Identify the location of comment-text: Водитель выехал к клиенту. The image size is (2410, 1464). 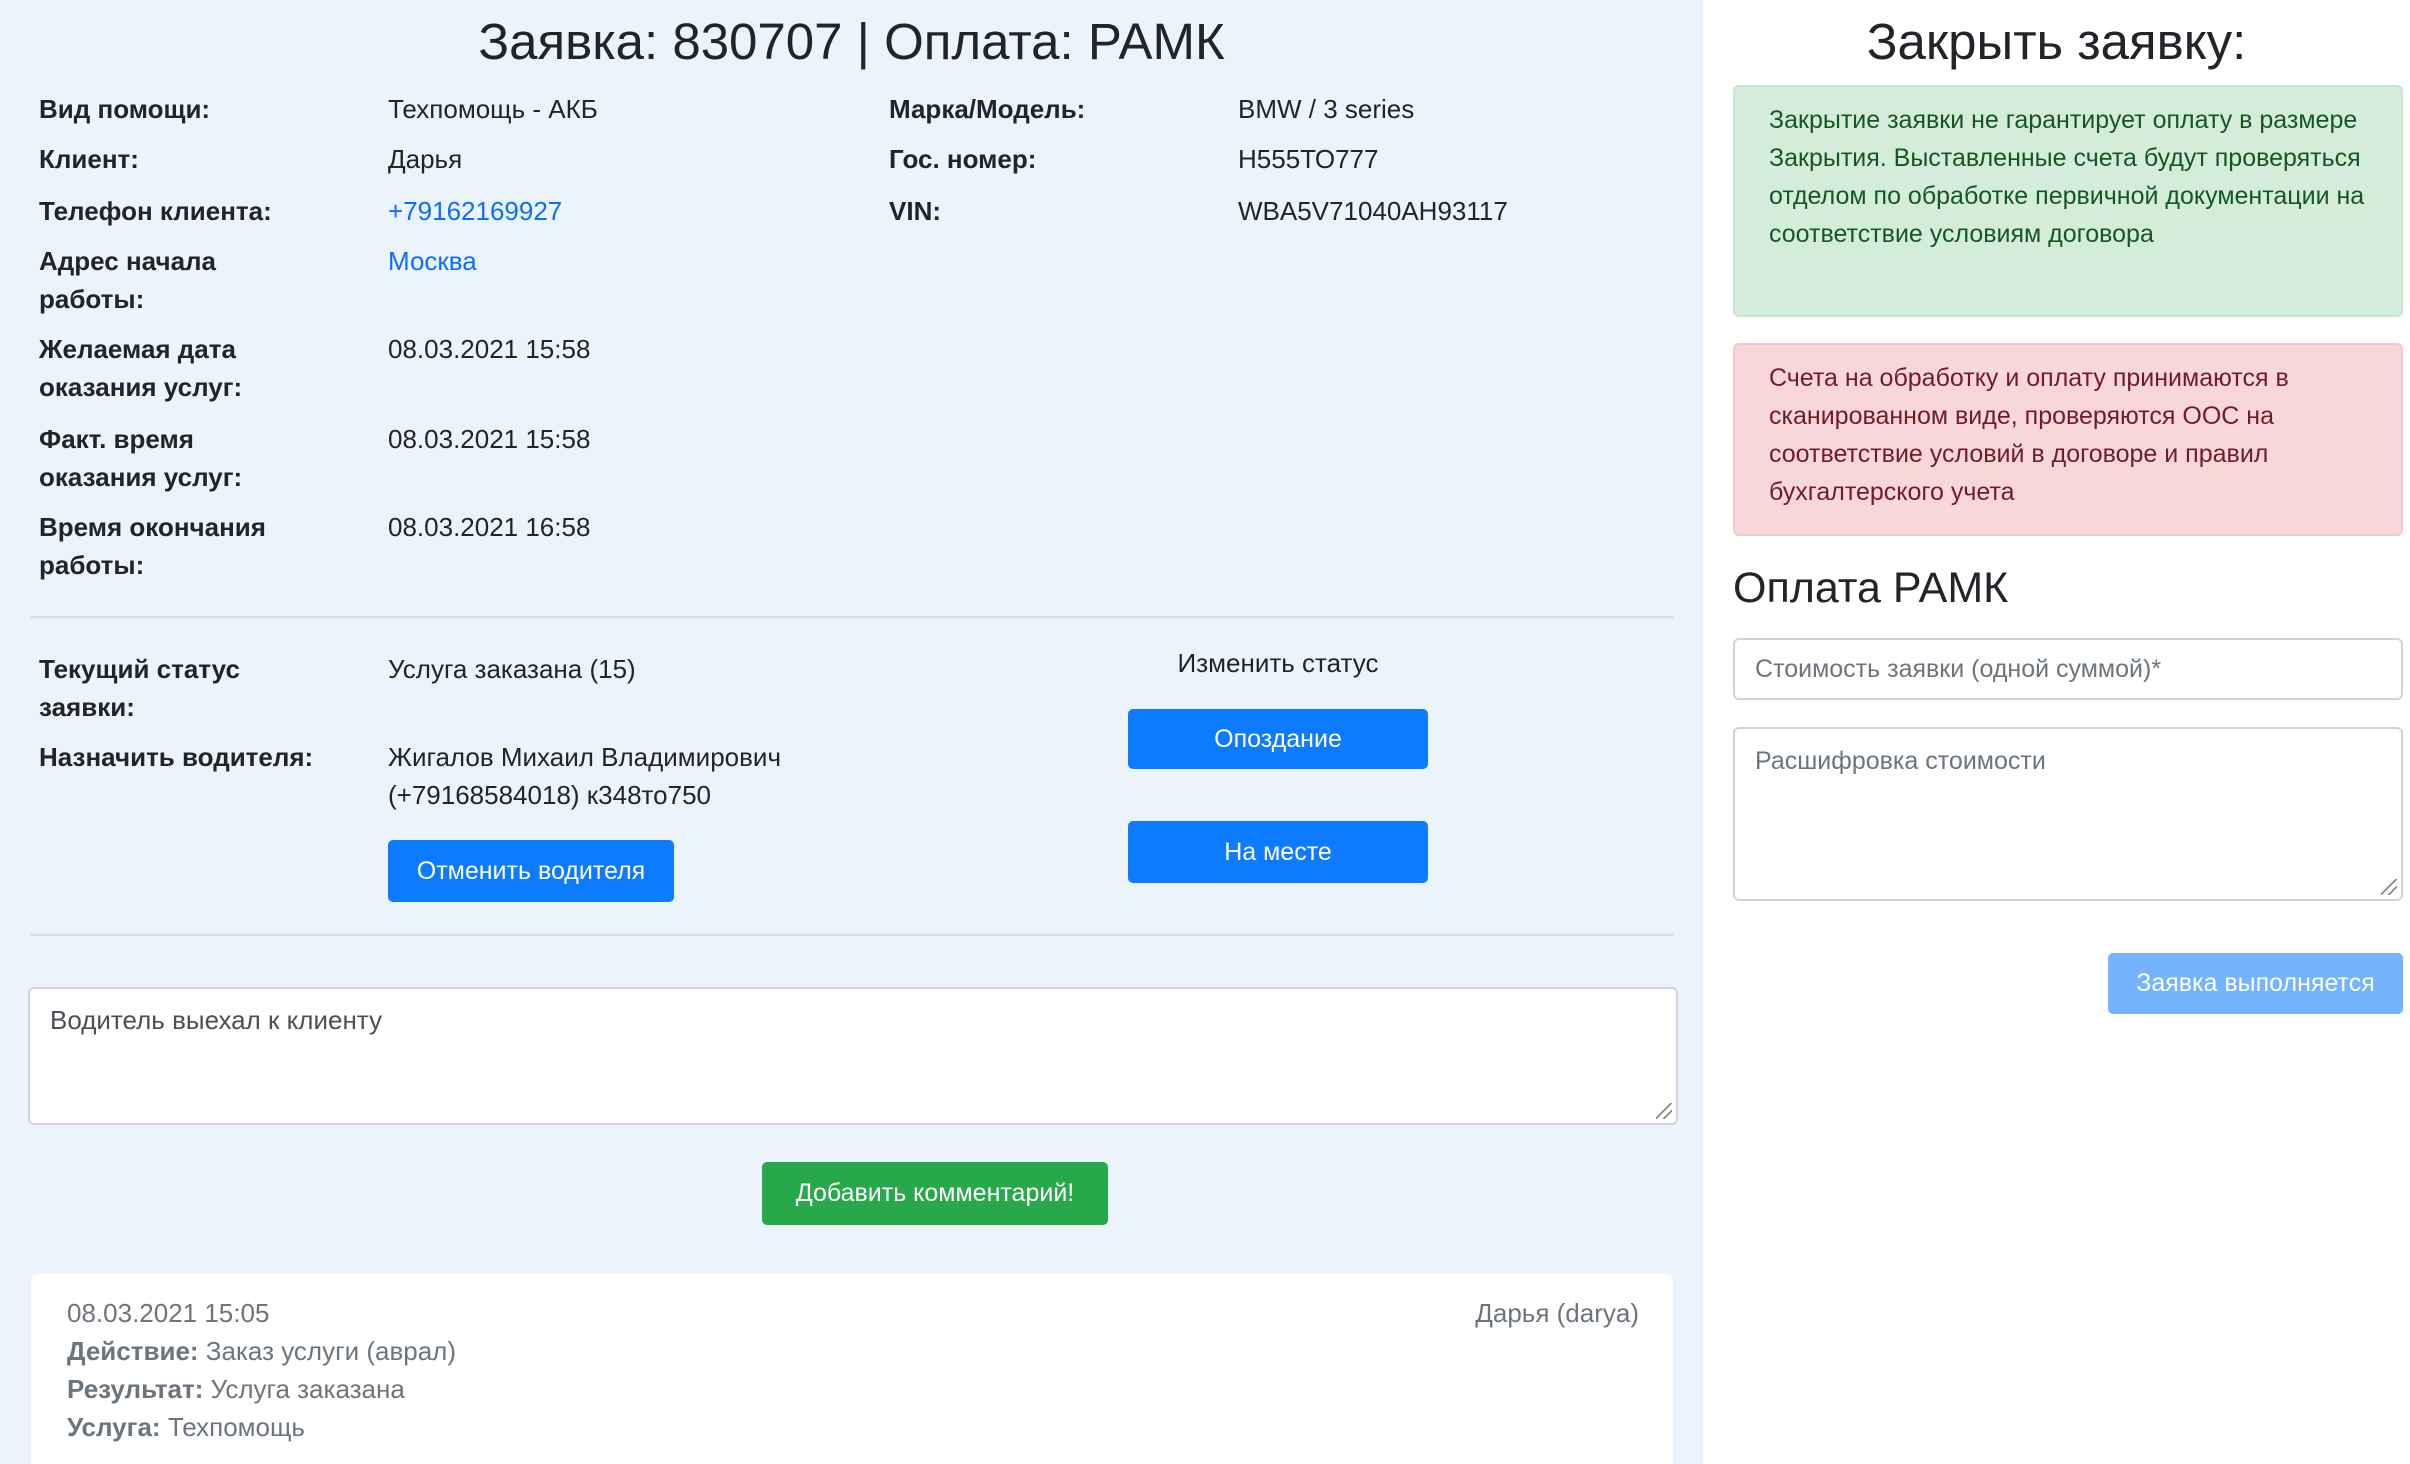
(216, 1020).